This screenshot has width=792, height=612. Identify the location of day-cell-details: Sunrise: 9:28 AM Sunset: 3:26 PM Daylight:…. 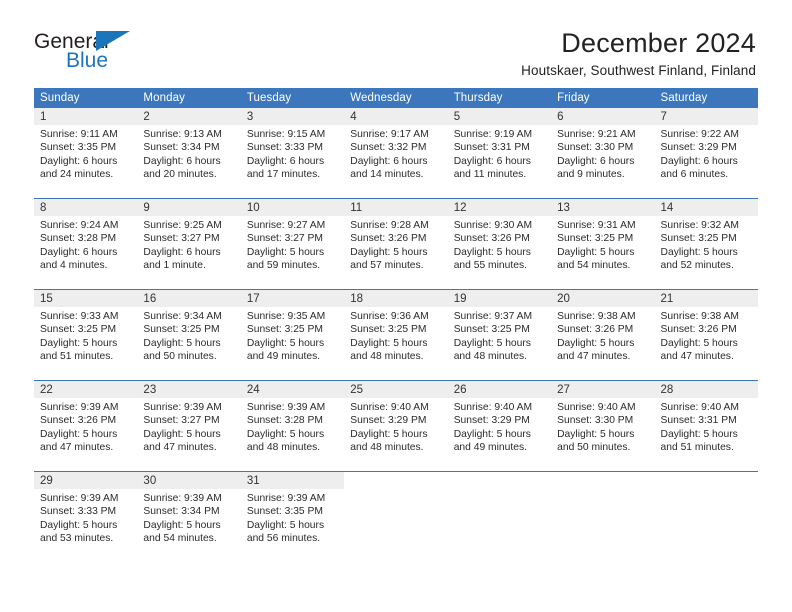
(395, 244).